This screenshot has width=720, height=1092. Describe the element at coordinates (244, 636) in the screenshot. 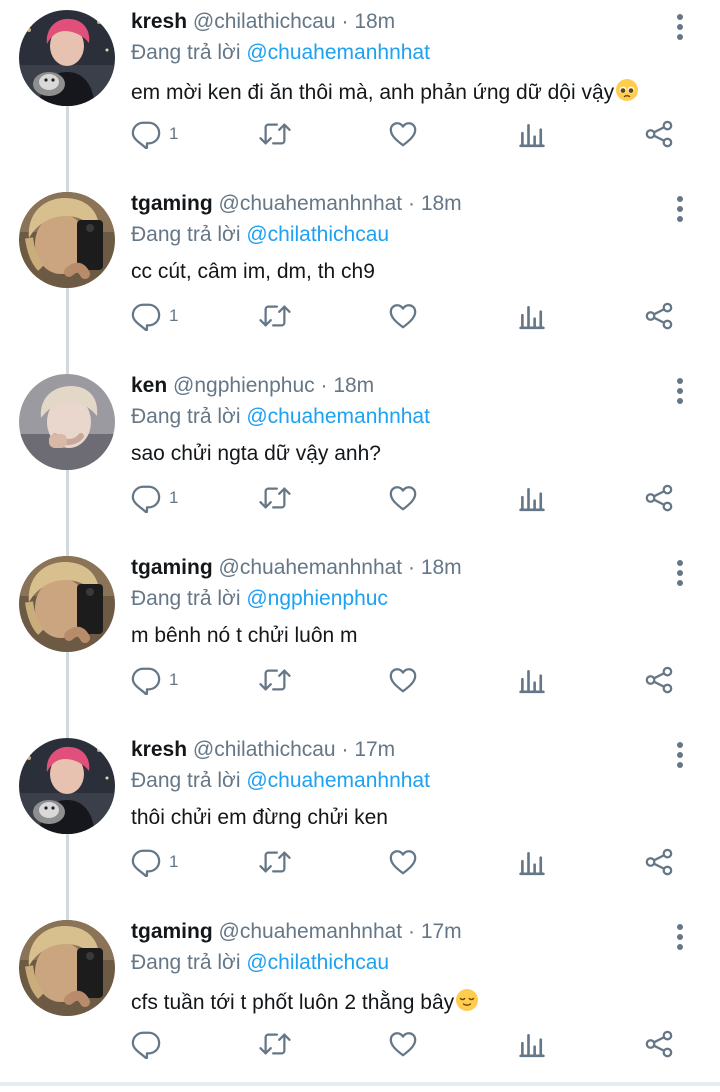

I see `tweet-text: m bênh nó t chửi luôn m` at that location.